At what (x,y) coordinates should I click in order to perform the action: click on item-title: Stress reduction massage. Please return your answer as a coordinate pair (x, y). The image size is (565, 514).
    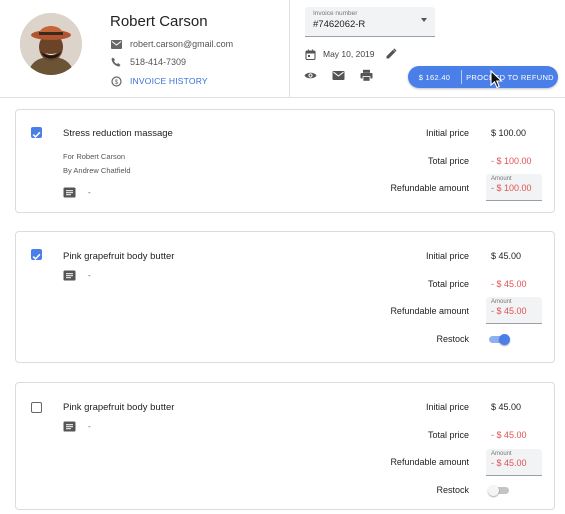
    Looking at the image, I should click on (118, 133).